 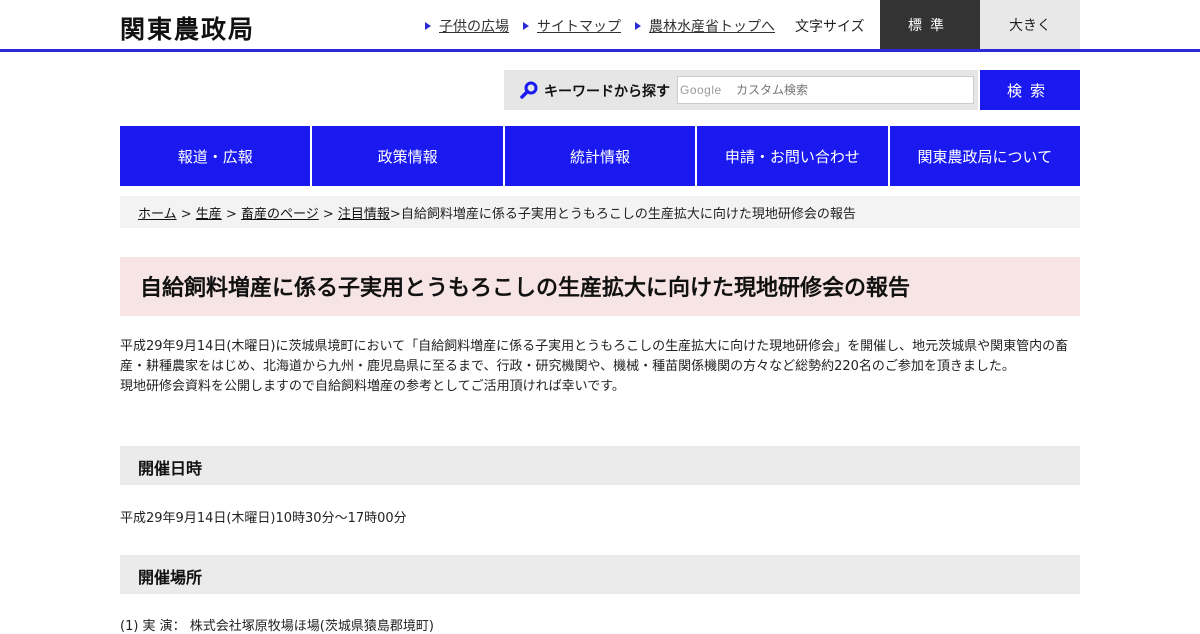 I want to click on search-icon, so click(x=529, y=90).